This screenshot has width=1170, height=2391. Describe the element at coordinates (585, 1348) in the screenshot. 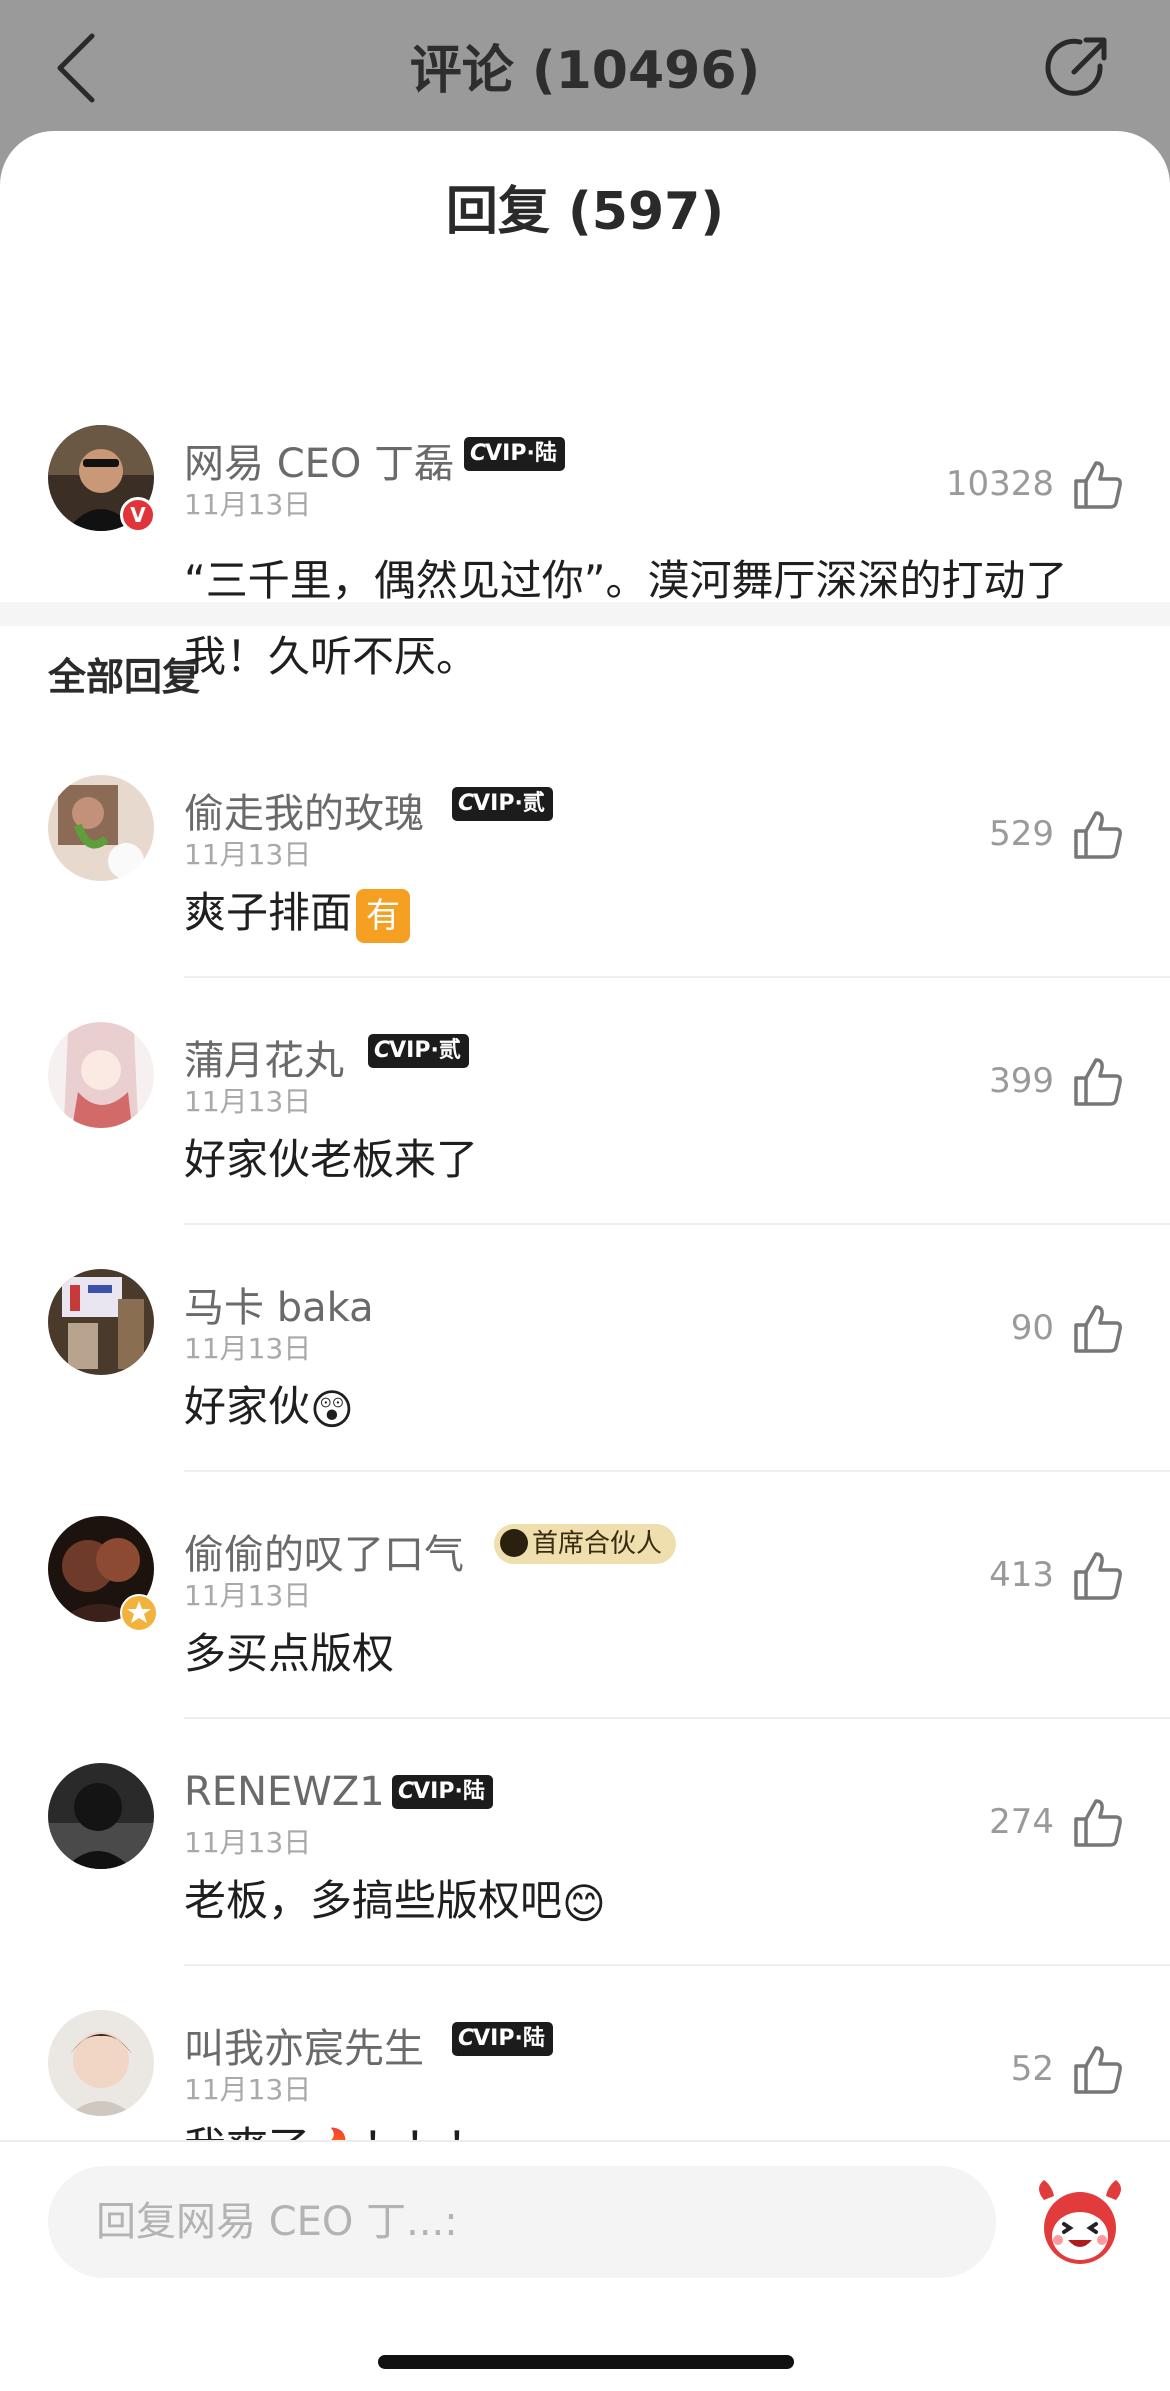

I see `reply-item: 马卡 baka 11月13日 90 好家伙😲` at that location.